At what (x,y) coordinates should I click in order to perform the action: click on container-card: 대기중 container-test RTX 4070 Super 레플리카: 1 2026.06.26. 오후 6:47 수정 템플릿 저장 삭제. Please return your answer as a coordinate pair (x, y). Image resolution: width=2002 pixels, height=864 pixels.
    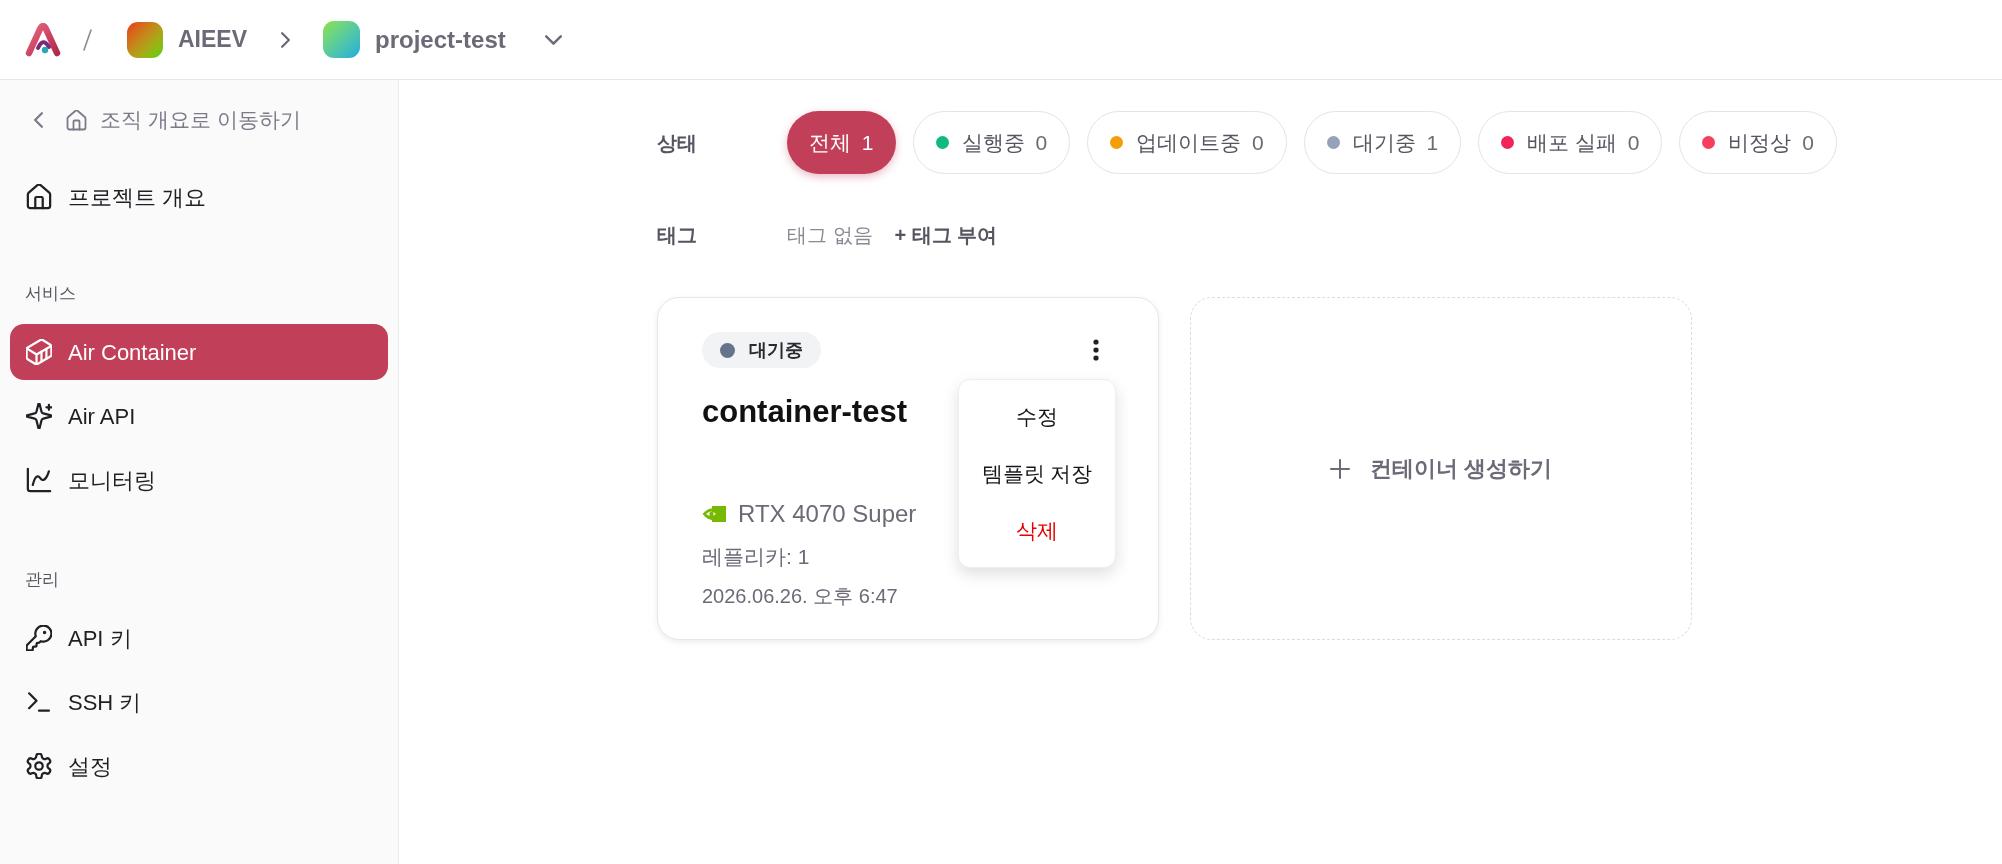
    Looking at the image, I should click on (908, 468).